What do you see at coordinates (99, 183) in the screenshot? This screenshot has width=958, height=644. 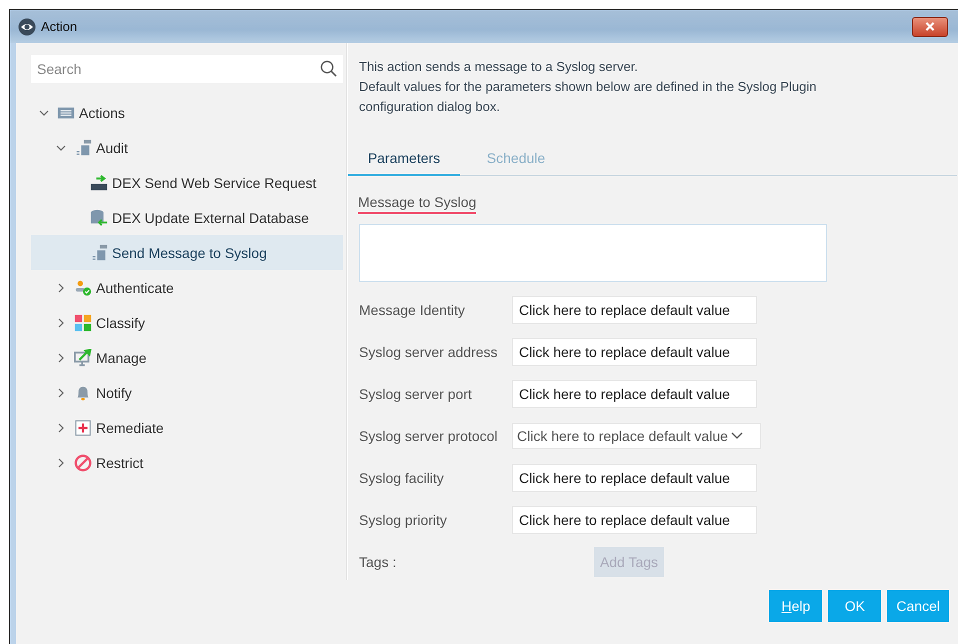 I see `http-arrow-icon` at bounding box center [99, 183].